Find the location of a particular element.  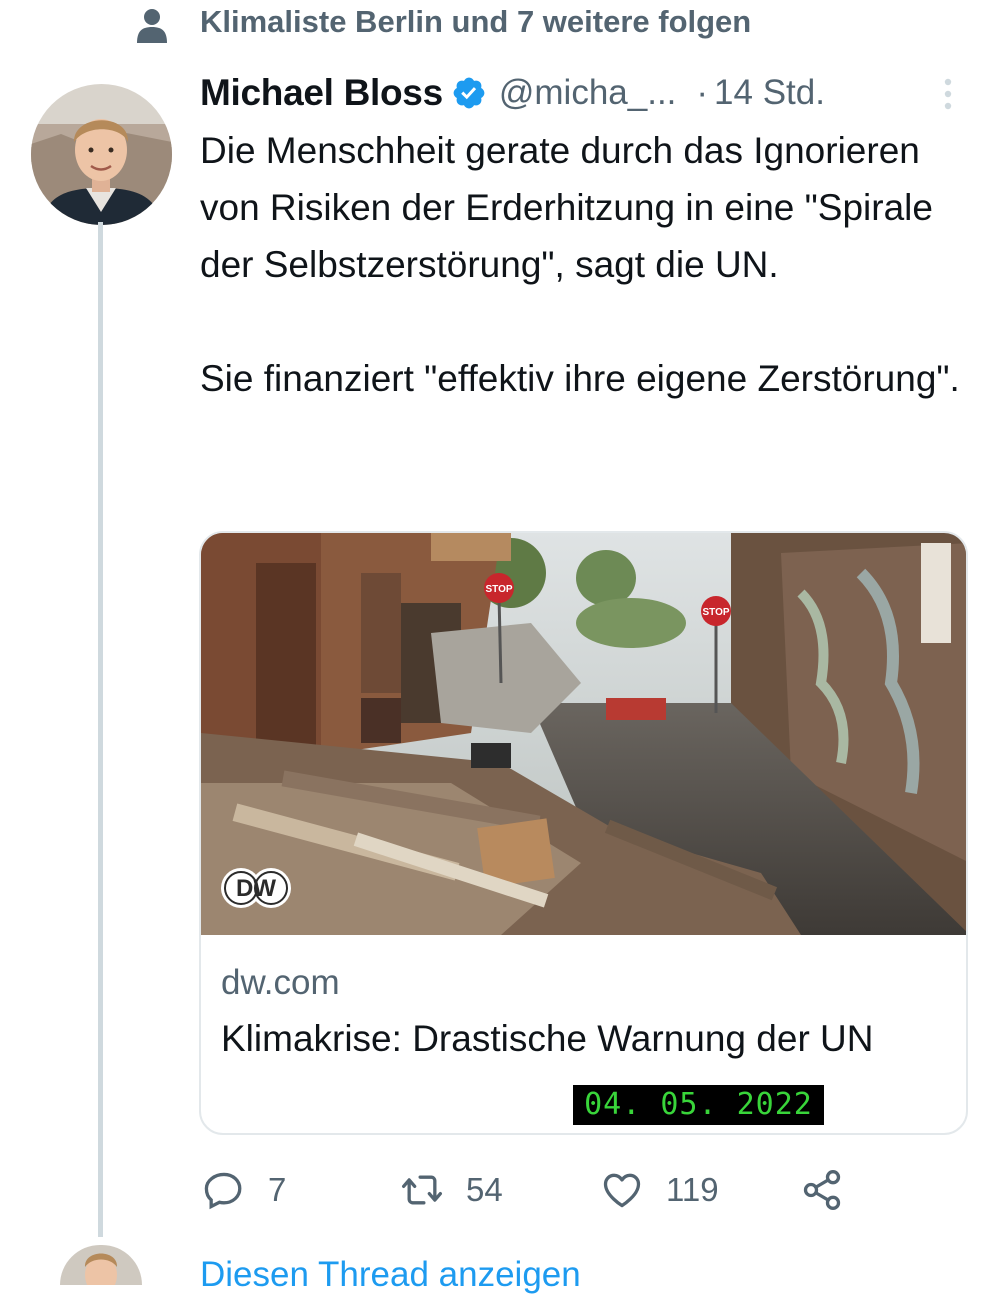

avatar is located at coordinates (101, 154).